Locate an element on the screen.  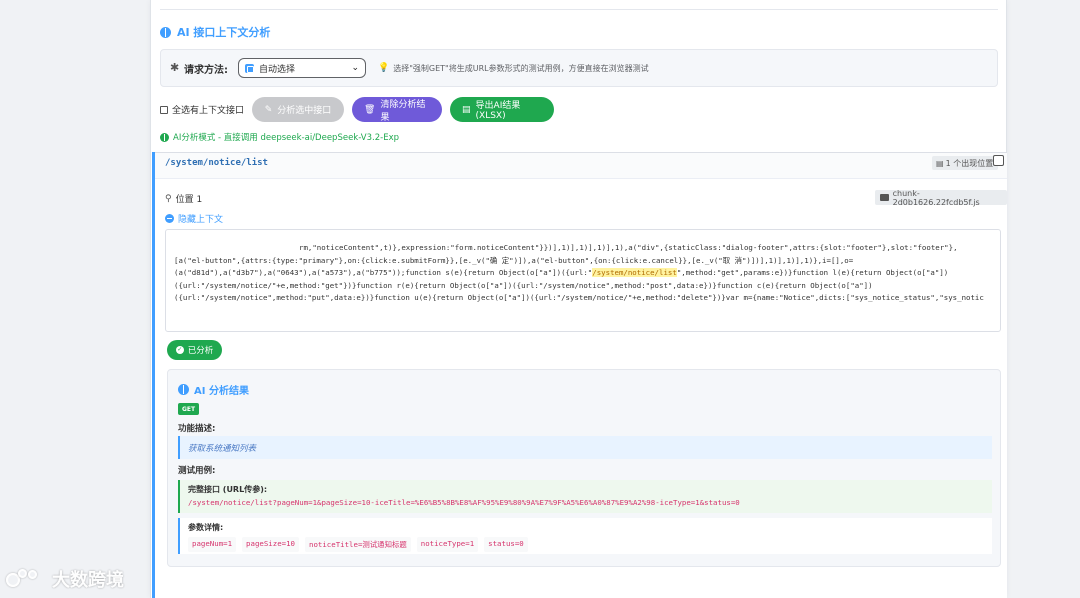
section-header: AI 接口上下文分析 is located at coordinates (215, 32).